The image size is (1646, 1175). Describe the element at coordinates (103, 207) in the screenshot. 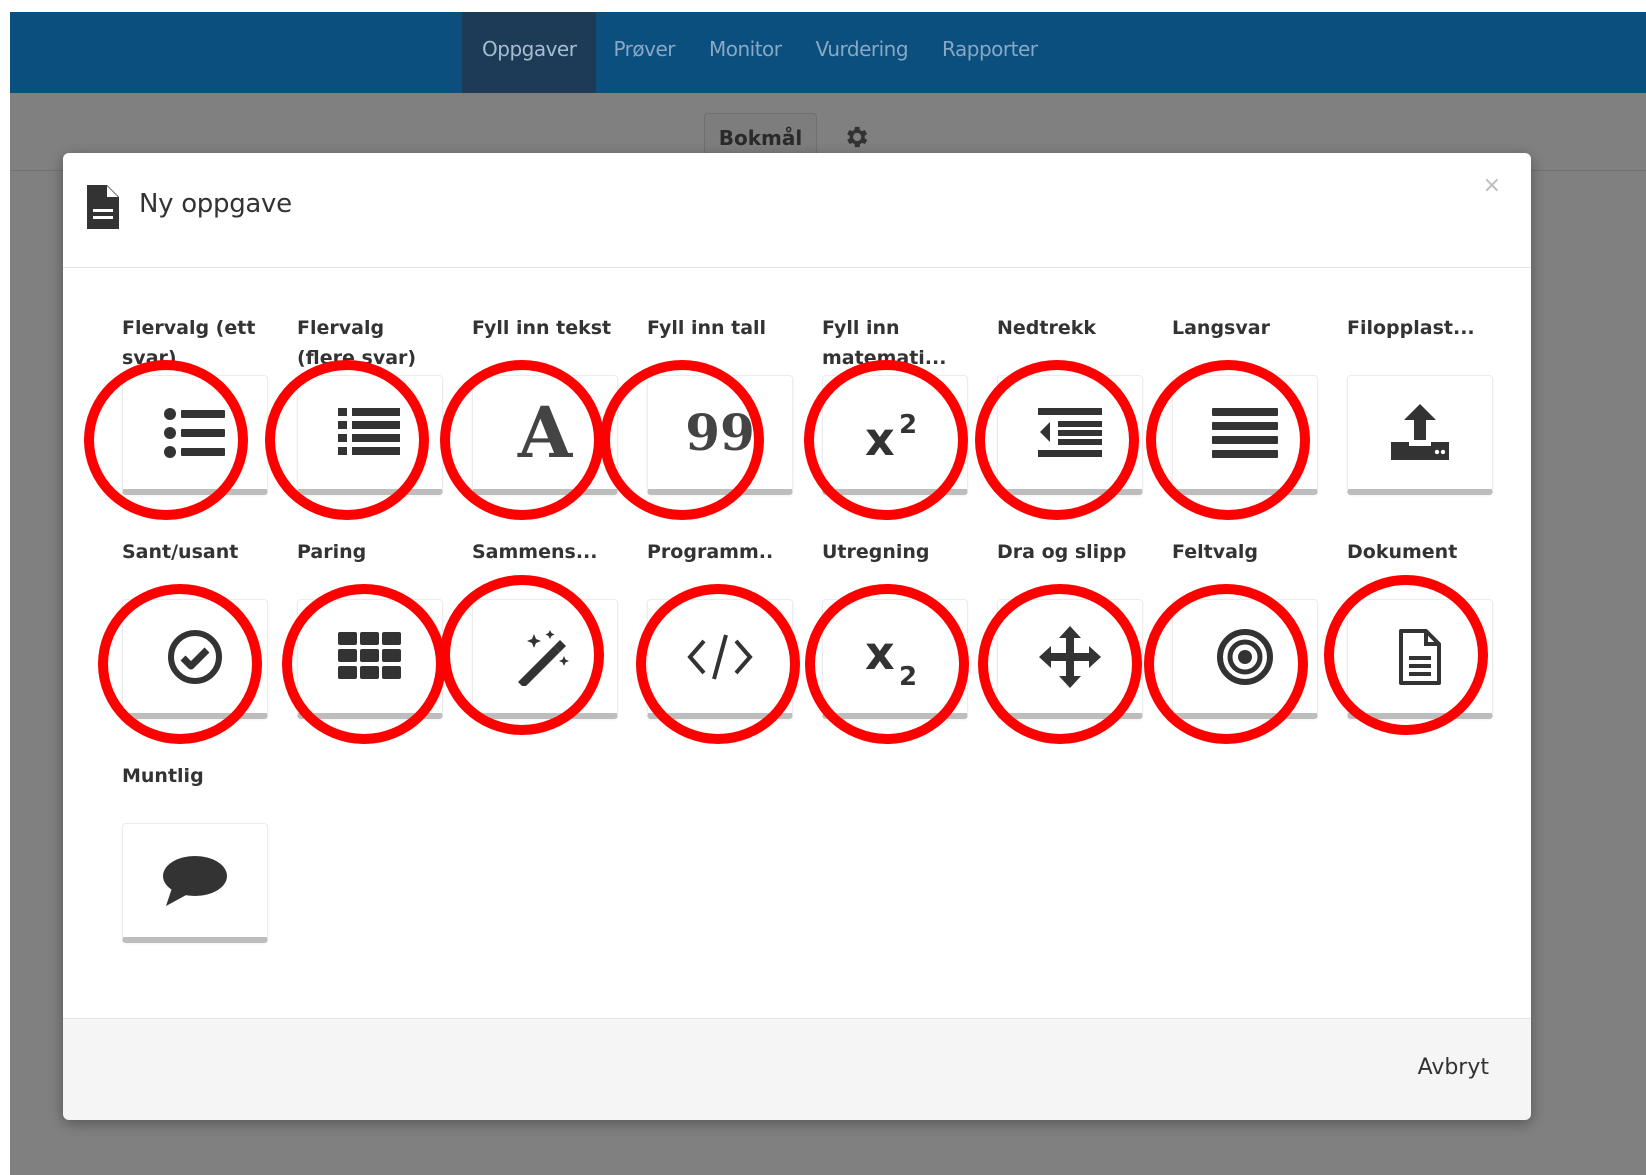

I see `file-icon` at that location.